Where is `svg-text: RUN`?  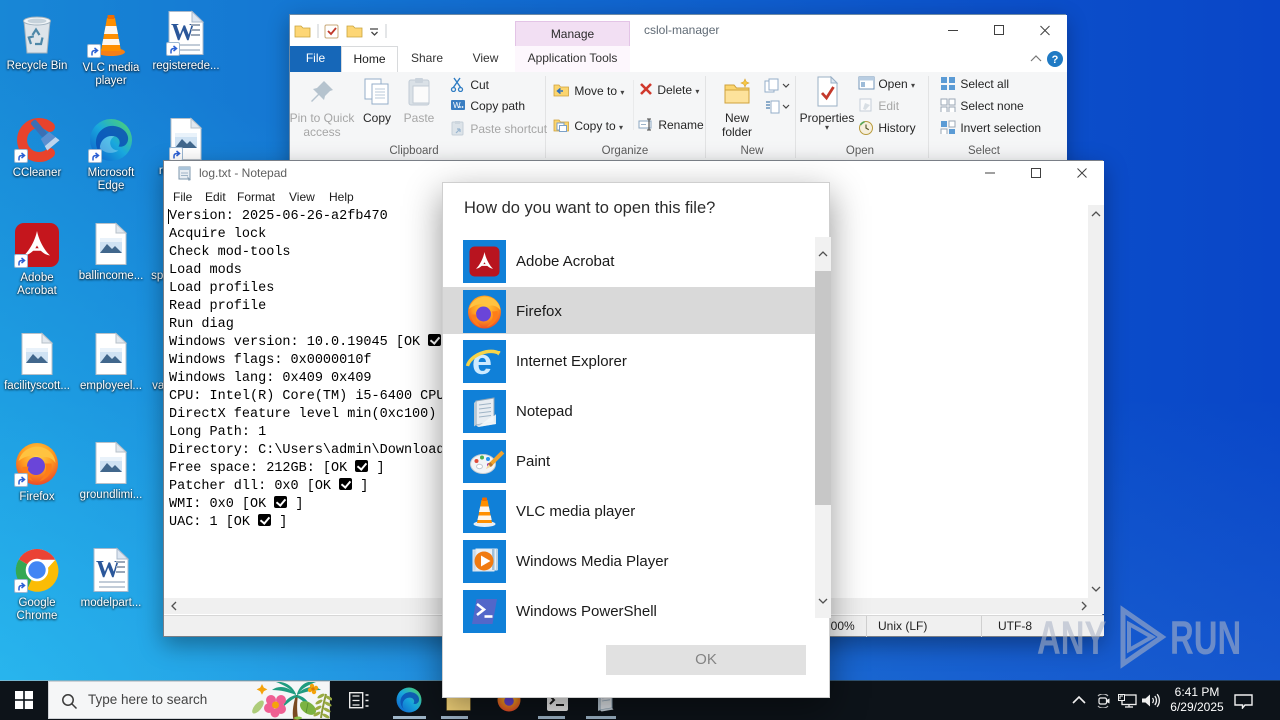 svg-text: RUN is located at coordinates (1205, 637).